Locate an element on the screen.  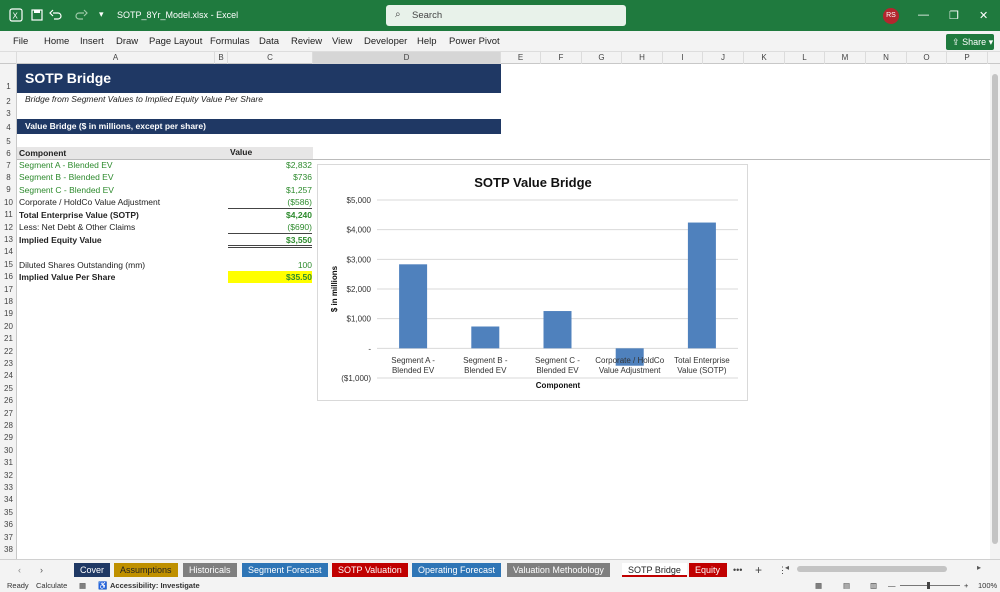
tab-sotp-valuation: SOTP Valuation is located at coordinates (370, 570).